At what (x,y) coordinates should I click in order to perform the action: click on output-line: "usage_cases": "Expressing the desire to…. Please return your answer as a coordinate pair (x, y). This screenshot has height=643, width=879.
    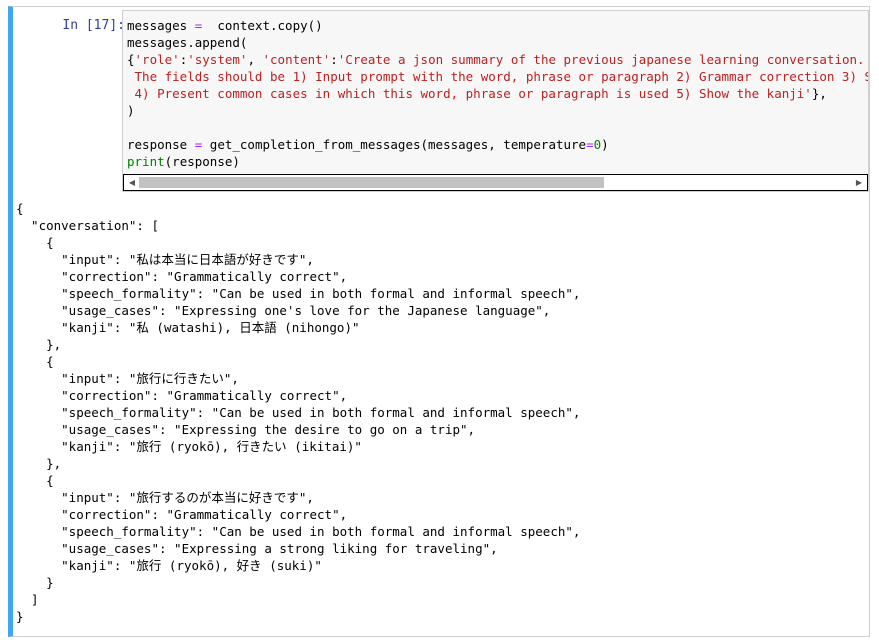
    Looking at the image, I should click on (246, 429).